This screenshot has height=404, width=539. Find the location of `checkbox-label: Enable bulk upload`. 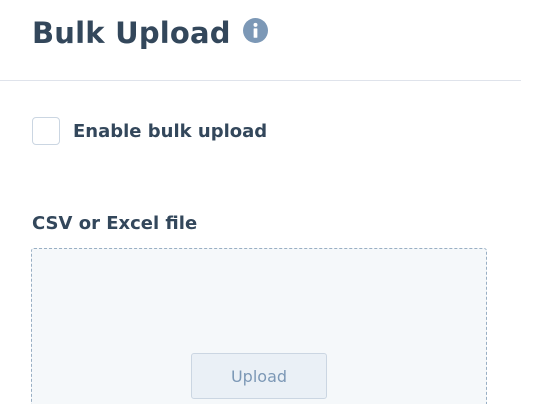

checkbox-label: Enable bulk upload is located at coordinates (170, 131).